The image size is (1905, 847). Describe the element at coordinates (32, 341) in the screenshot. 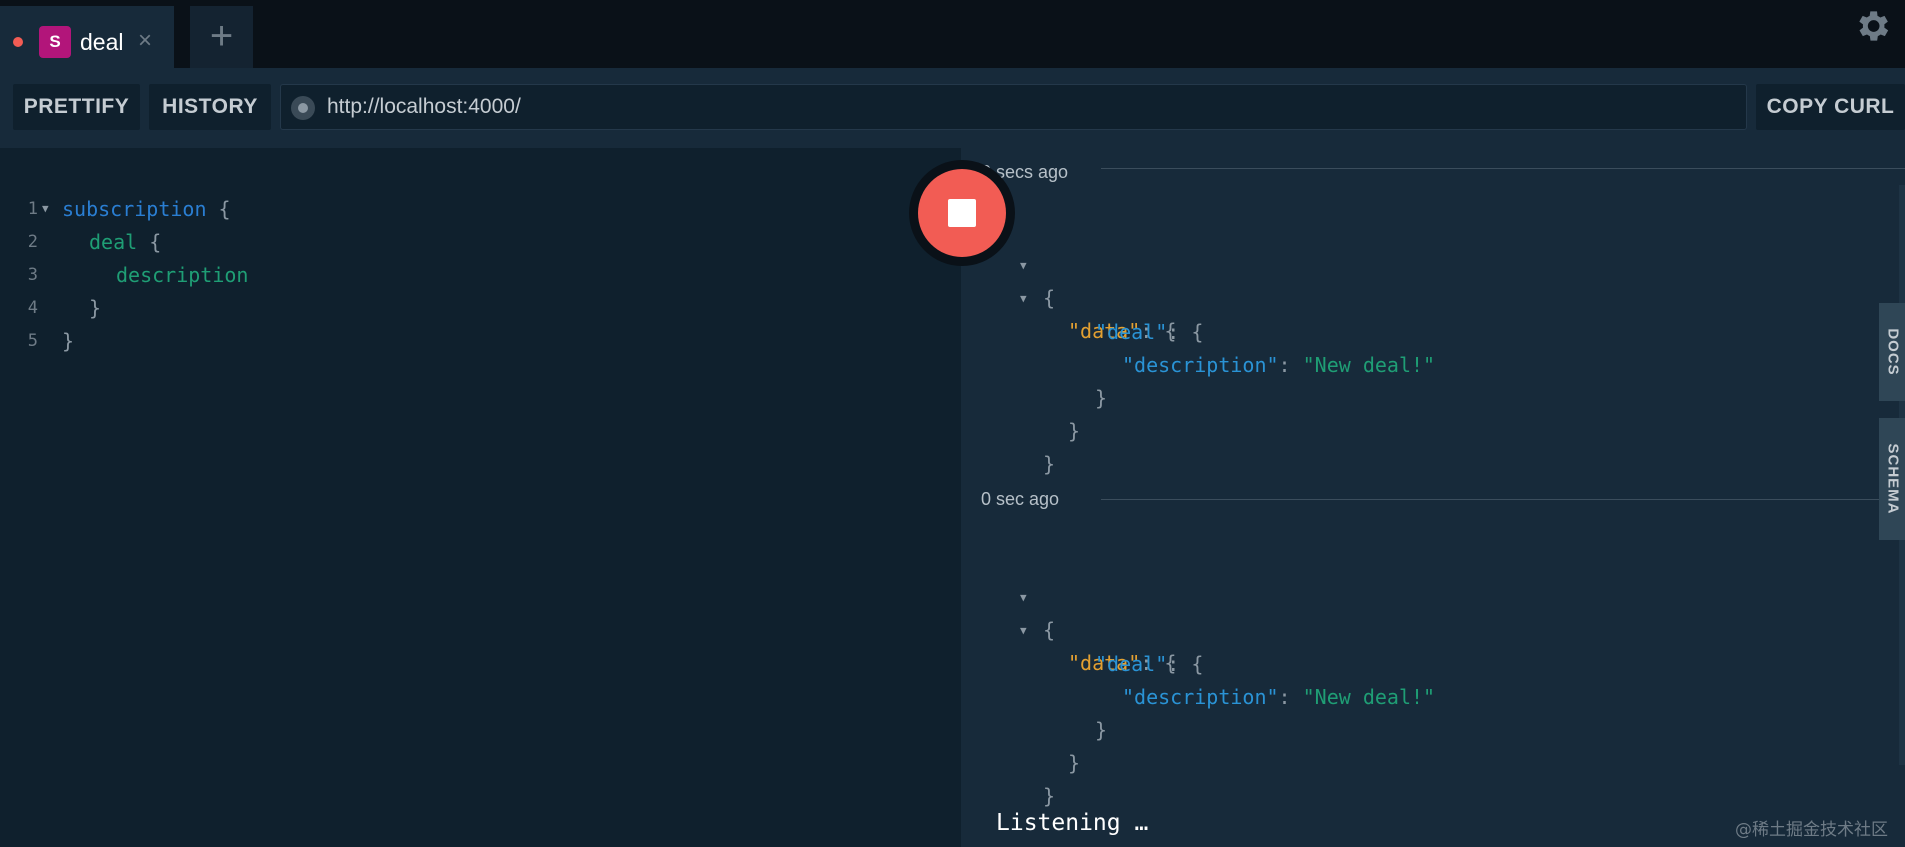

I see `line-number: 5` at that location.